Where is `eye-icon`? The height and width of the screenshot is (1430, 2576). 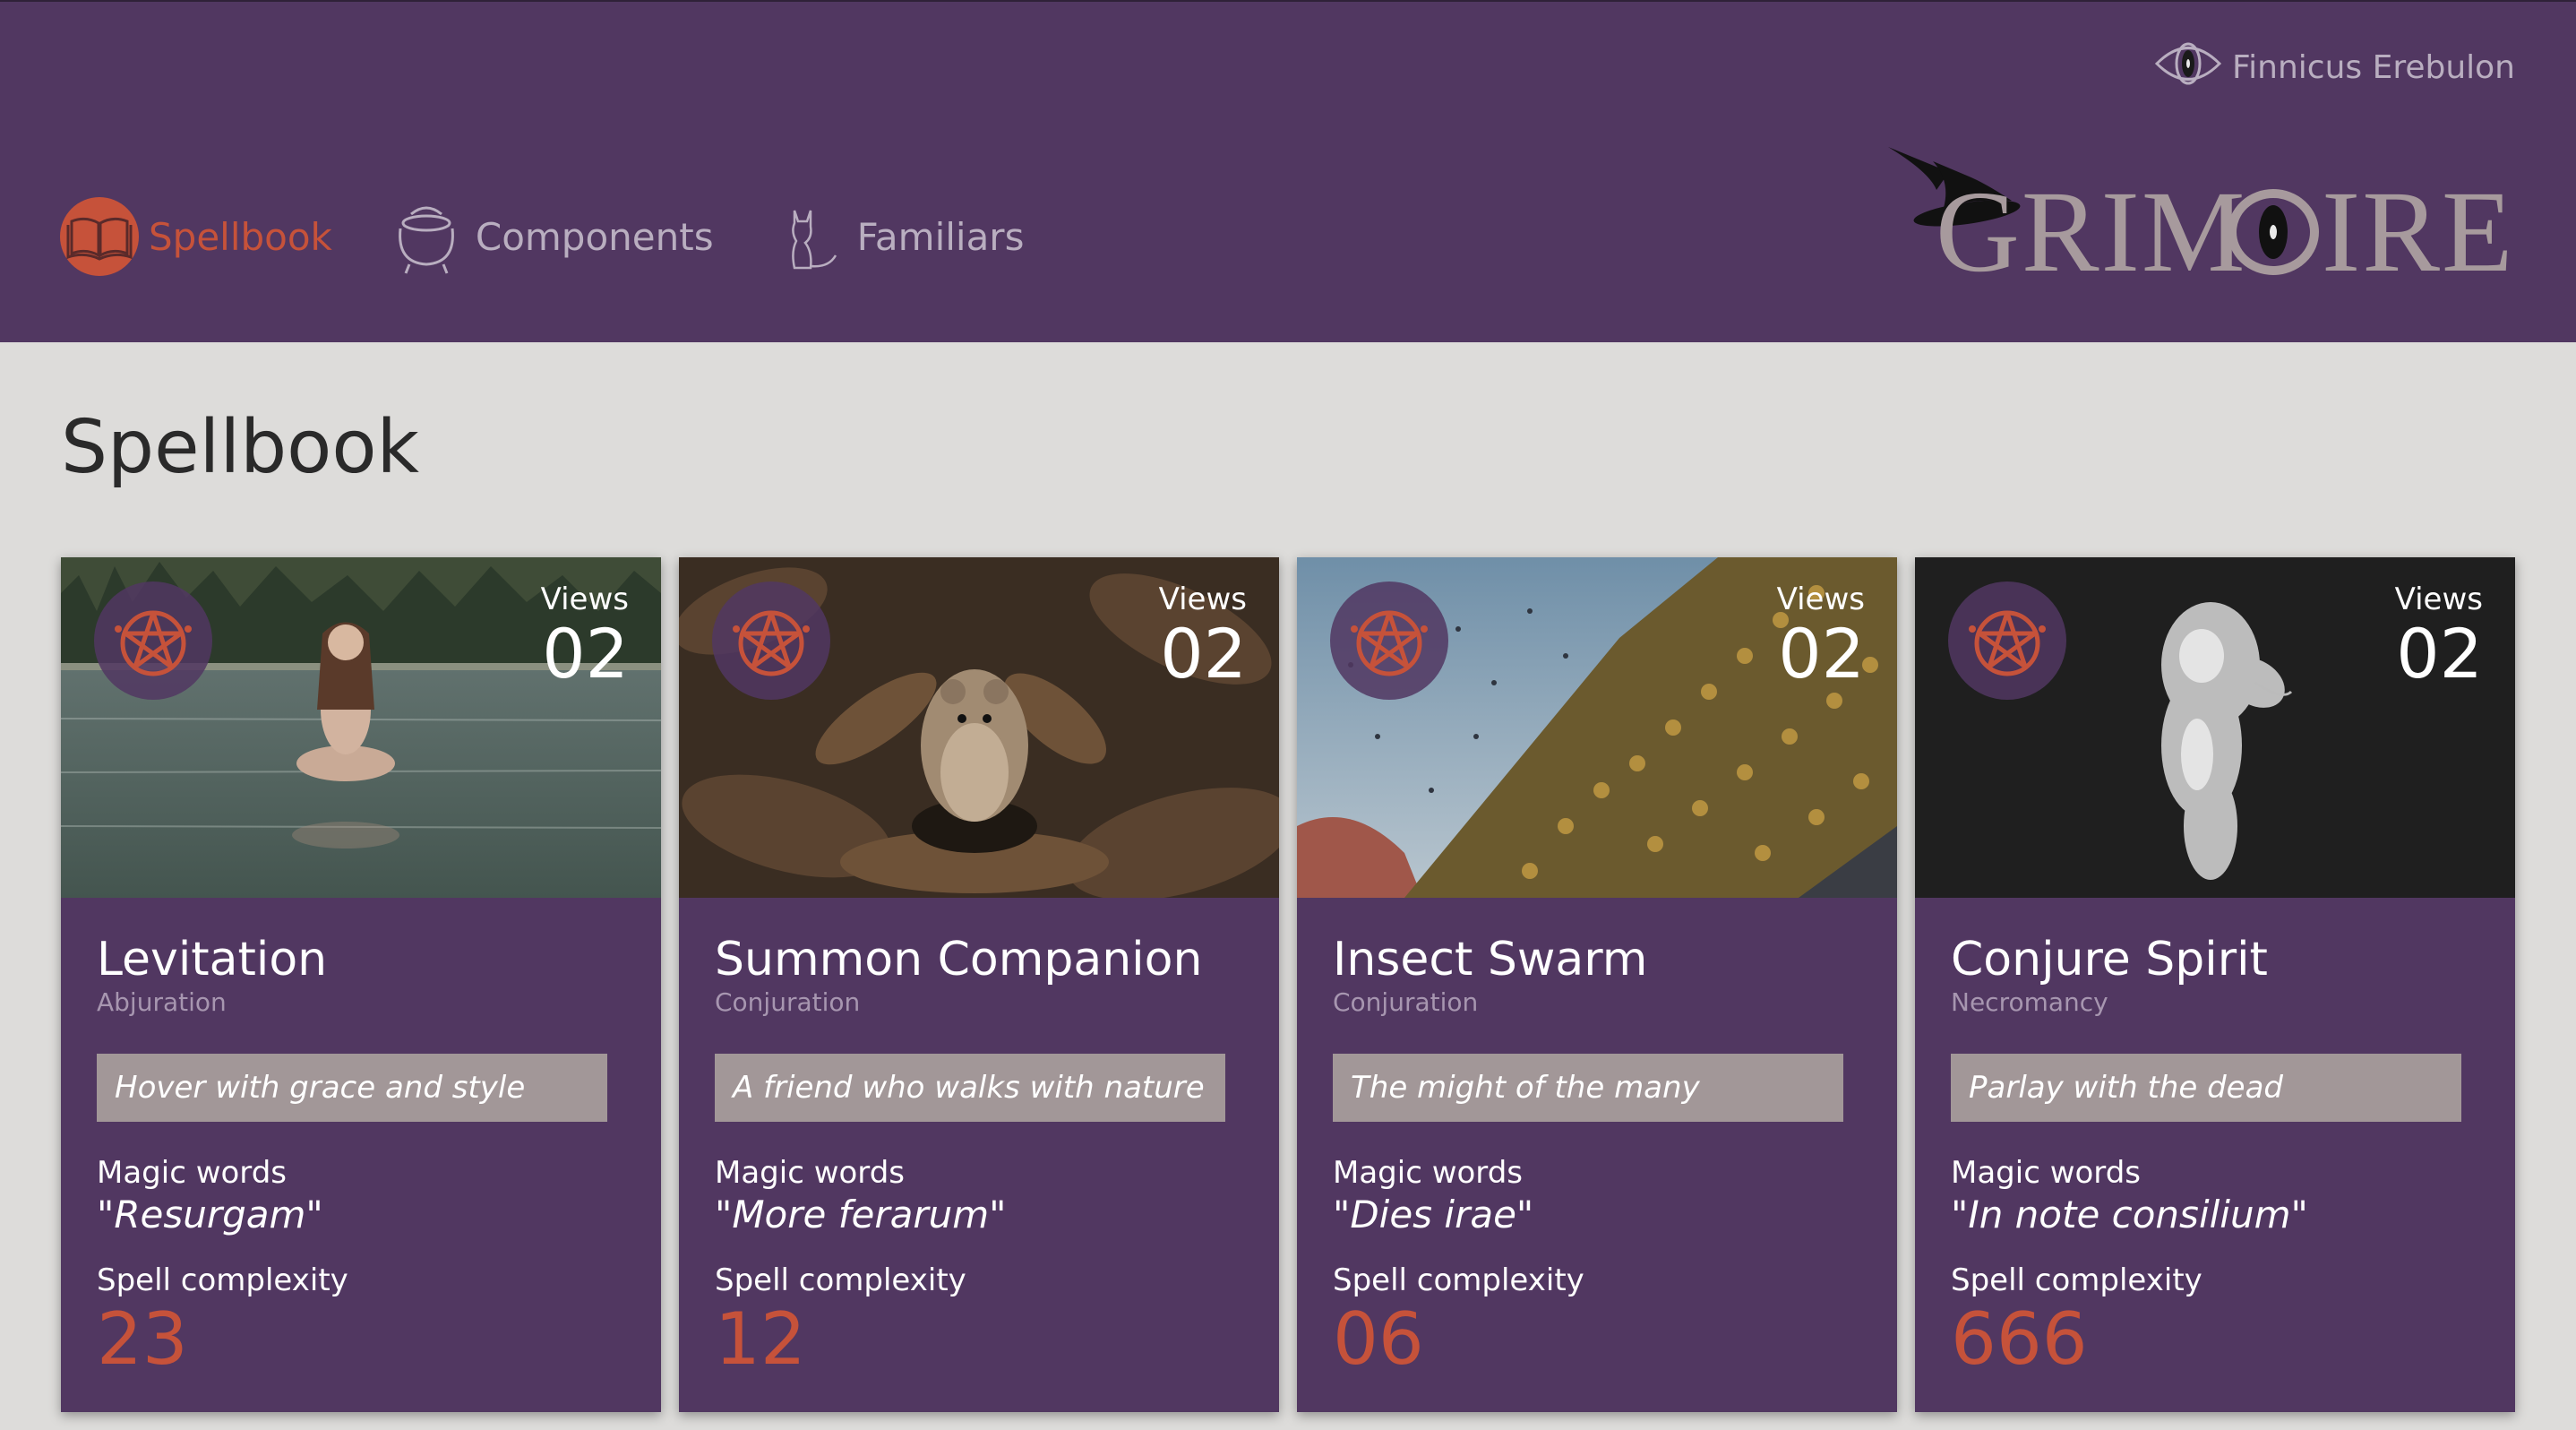 eye-icon is located at coordinates (2188, 67).